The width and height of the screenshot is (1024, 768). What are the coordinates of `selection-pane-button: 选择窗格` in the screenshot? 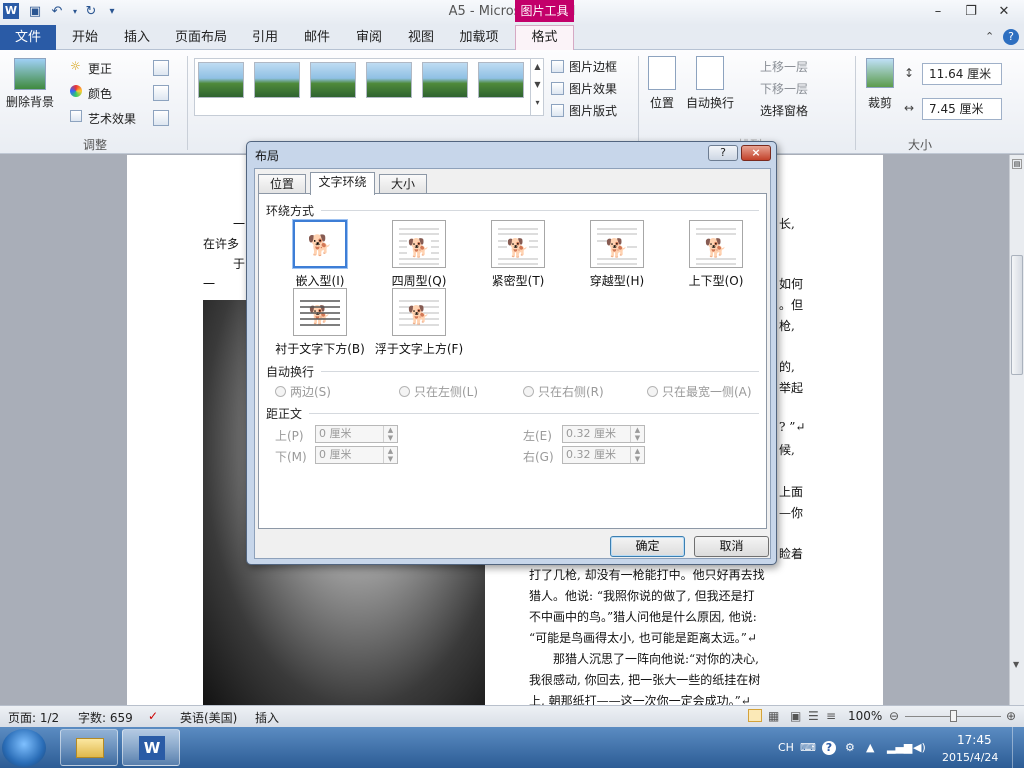 It's located at (784, 110).